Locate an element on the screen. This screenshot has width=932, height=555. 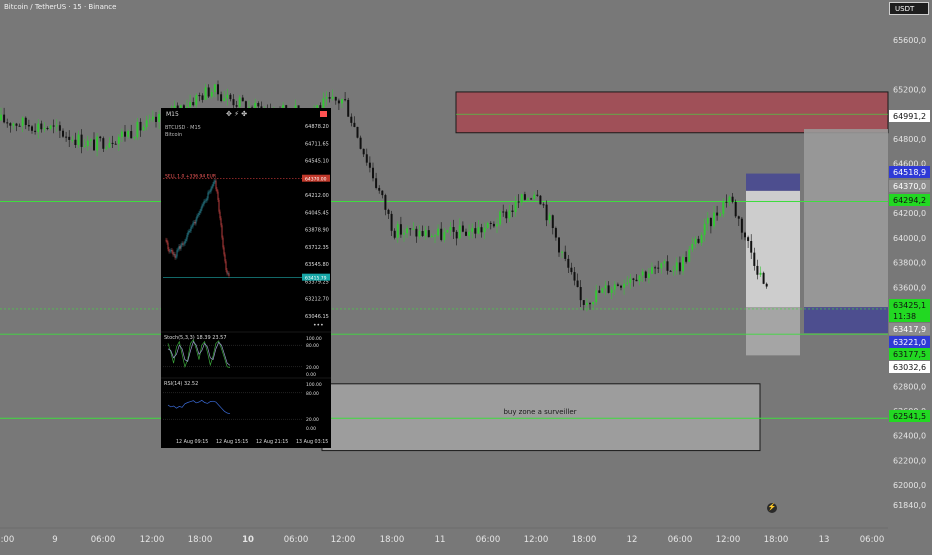
mini-indicator-tick: 20.00 is located at coordinates (312, 368).